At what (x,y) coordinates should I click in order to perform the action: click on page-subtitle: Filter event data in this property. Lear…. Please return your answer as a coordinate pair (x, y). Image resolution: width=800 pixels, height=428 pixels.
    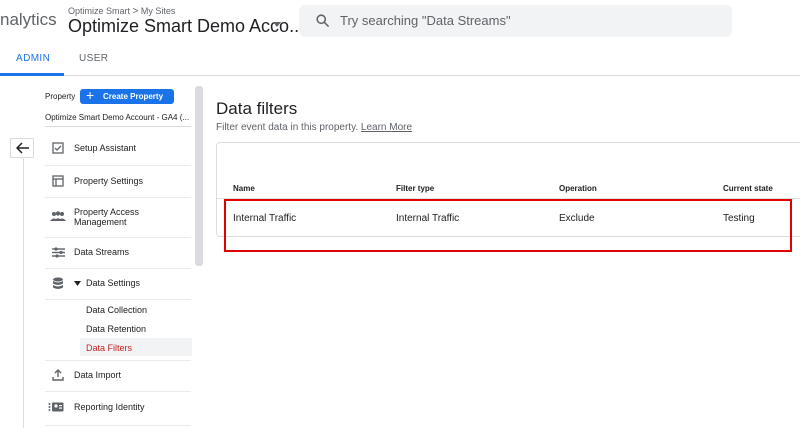
    Looking at the image, I should click on (314, 127).